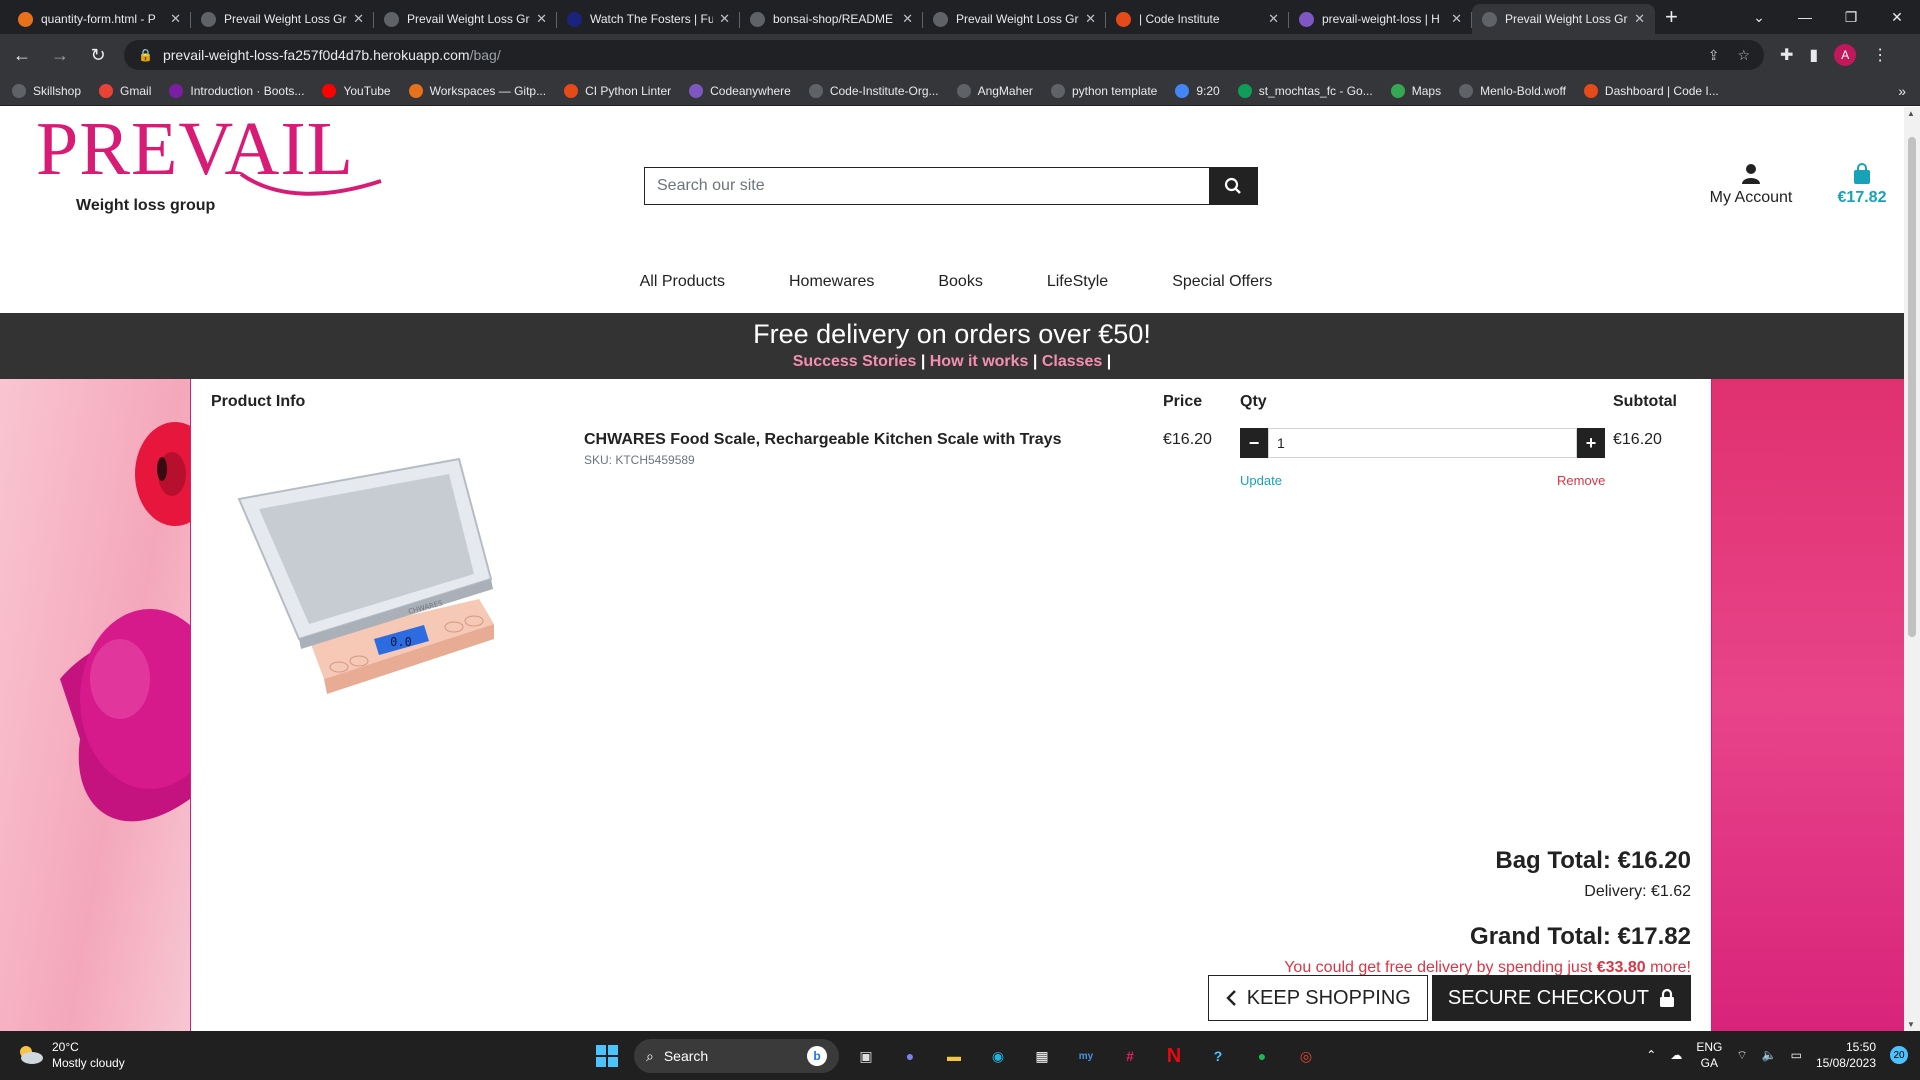 The width and height of the screenshot is (1920, 1080). I want to click on browser-tab: quantity-form.html - P ✕, so click(99, 19).